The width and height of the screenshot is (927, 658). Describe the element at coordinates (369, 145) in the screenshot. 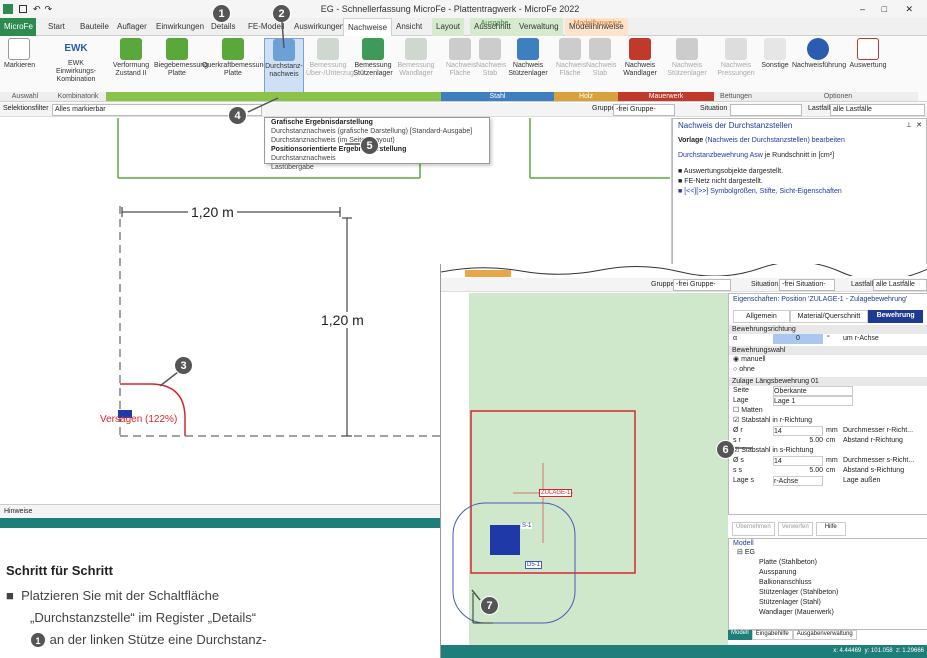

I see `callout-badge-5: 5` at that location.